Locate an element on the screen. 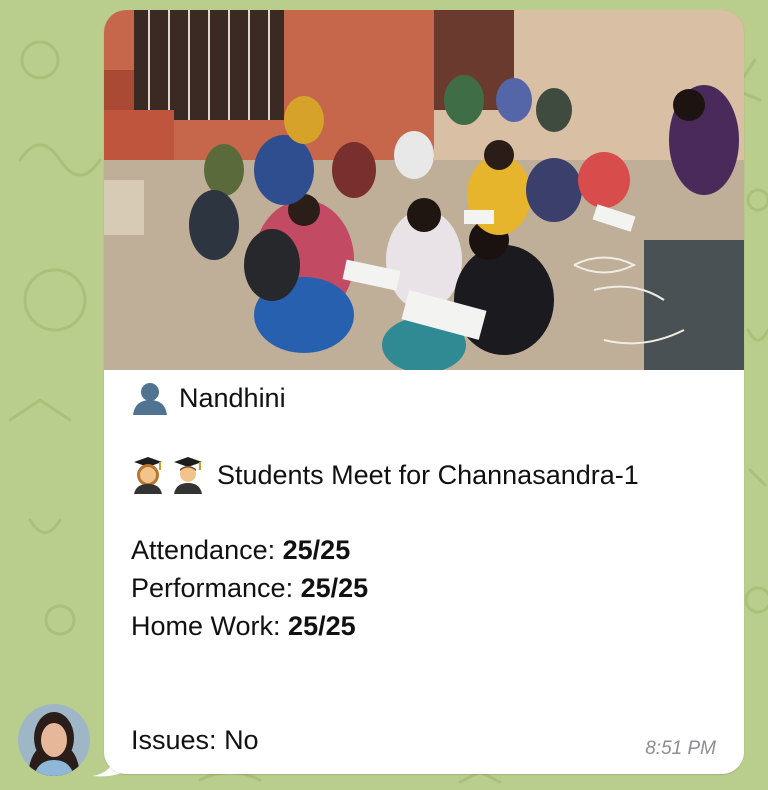 The width and height of the screenshot is (768, 790). issues-line: Issues: No is located at coordinates (195, 740).